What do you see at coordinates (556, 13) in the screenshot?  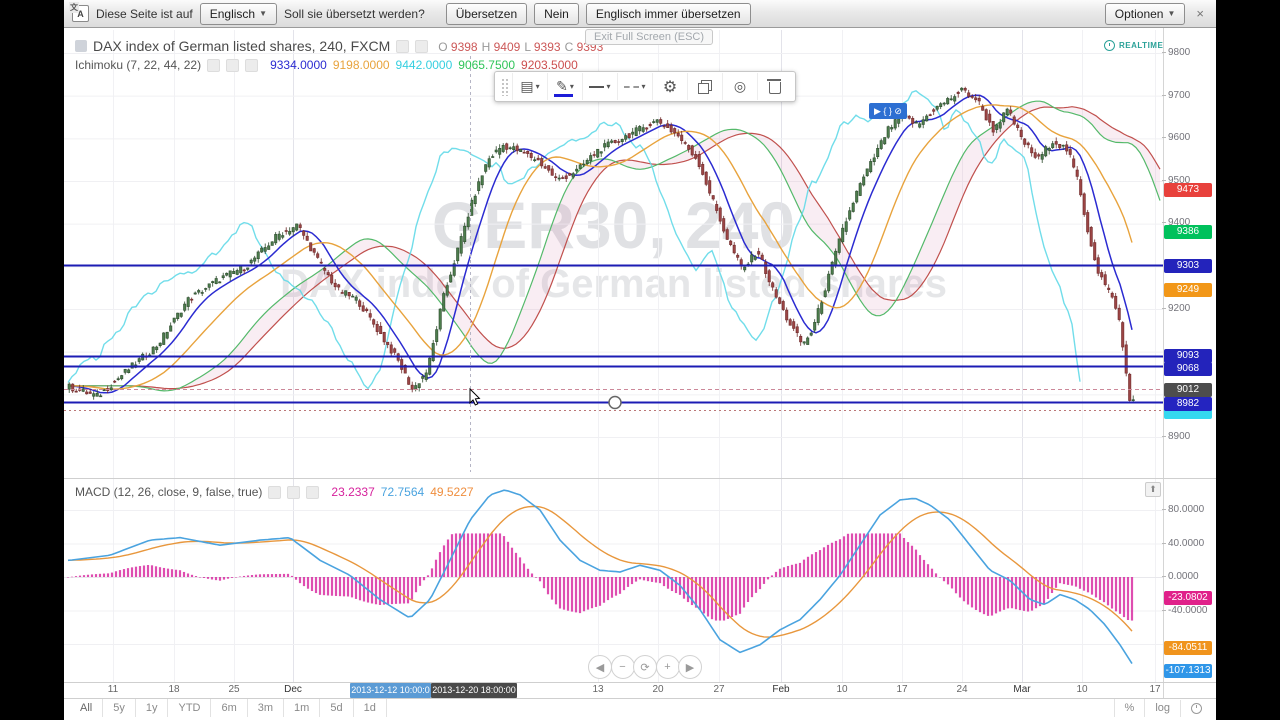 I see `no-button: Nein` at bounding box center [556, 13].